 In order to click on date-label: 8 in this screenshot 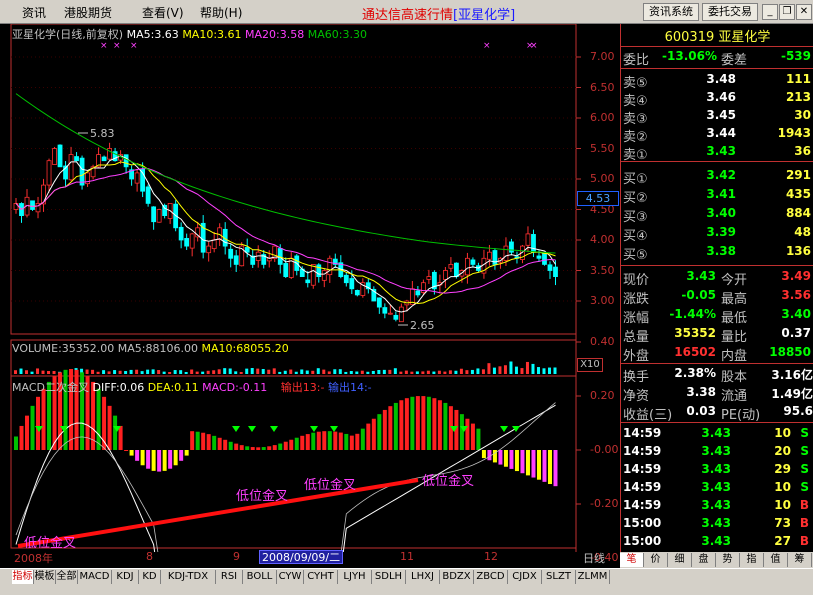, I will do `click(149, 556)`.